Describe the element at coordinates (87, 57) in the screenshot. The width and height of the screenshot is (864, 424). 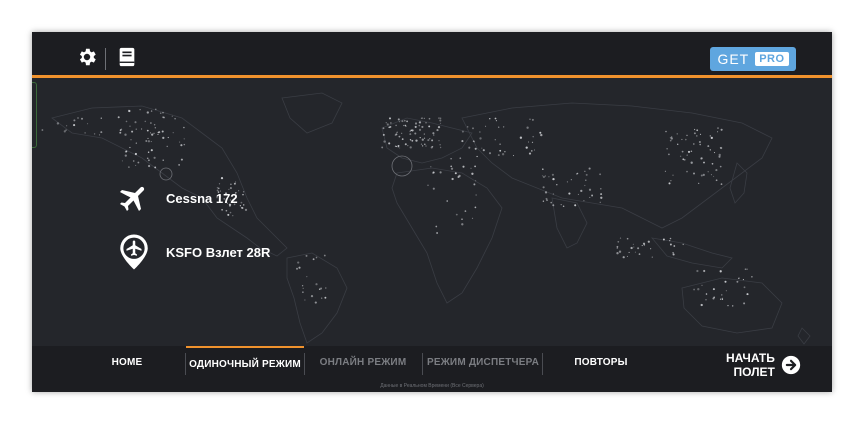
I see `gear-icon` at that location.